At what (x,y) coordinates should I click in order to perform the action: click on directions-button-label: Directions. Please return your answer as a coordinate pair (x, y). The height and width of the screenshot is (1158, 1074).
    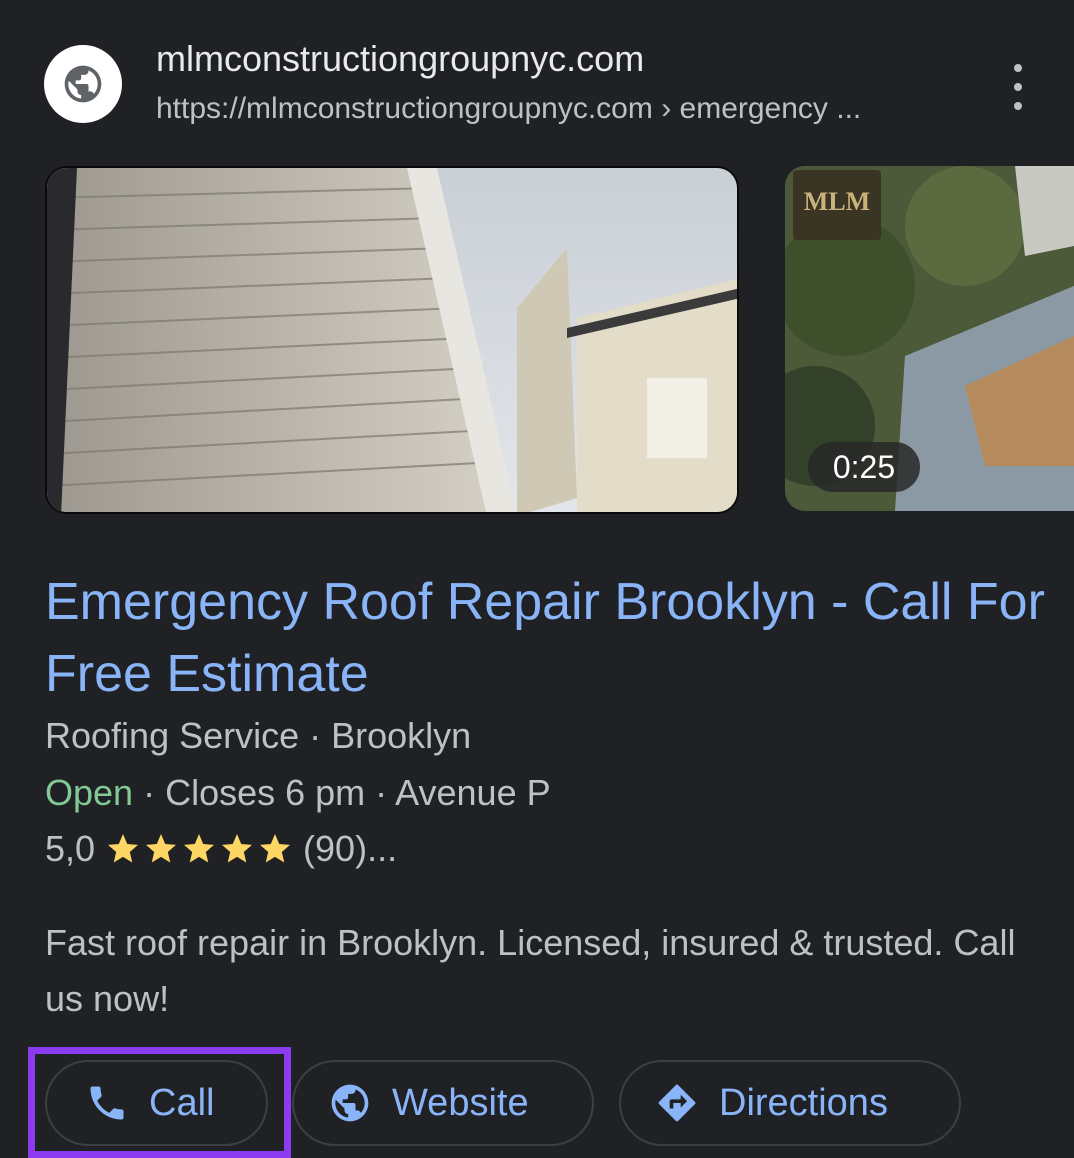
    Looking at the image, I should click on (803, 1102).